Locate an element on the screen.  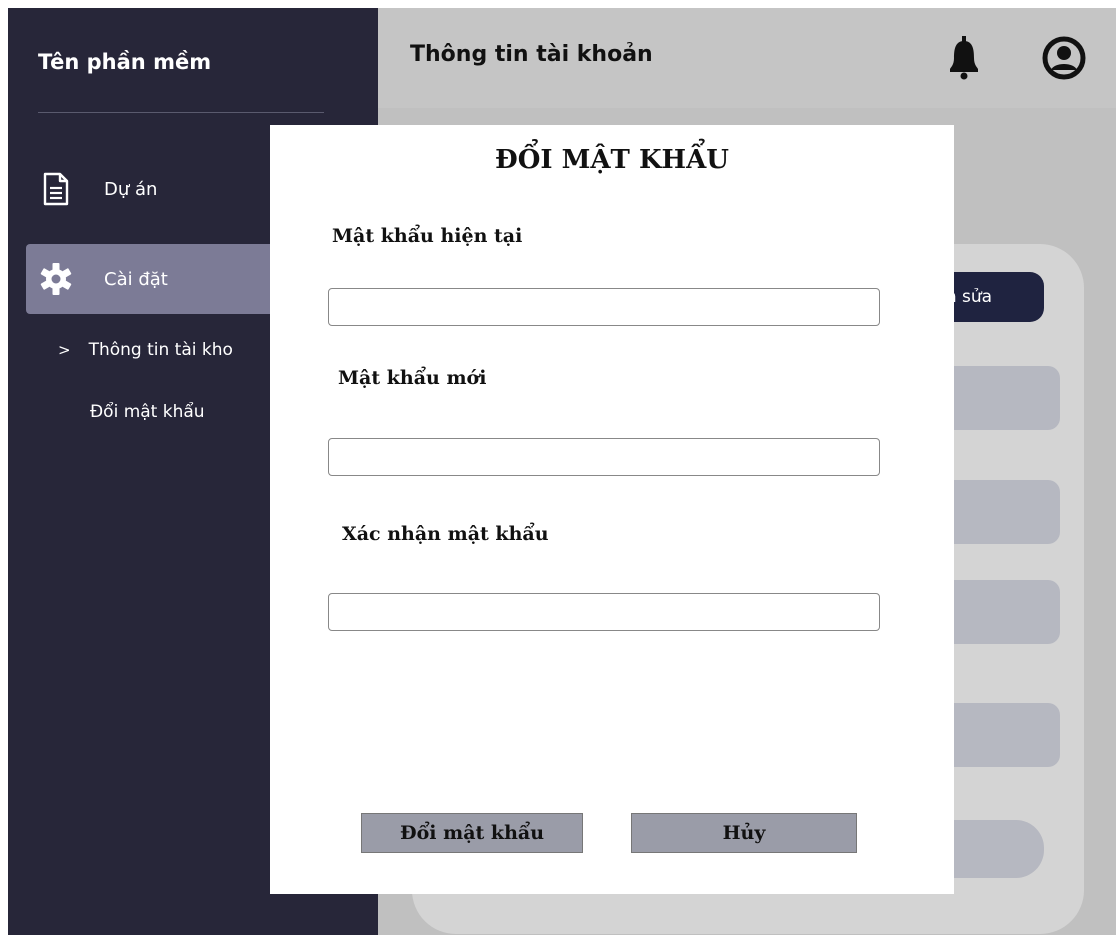
sidebar-subitem-change-password: Đổi mật khẩu is located at coordinates (147, 412).